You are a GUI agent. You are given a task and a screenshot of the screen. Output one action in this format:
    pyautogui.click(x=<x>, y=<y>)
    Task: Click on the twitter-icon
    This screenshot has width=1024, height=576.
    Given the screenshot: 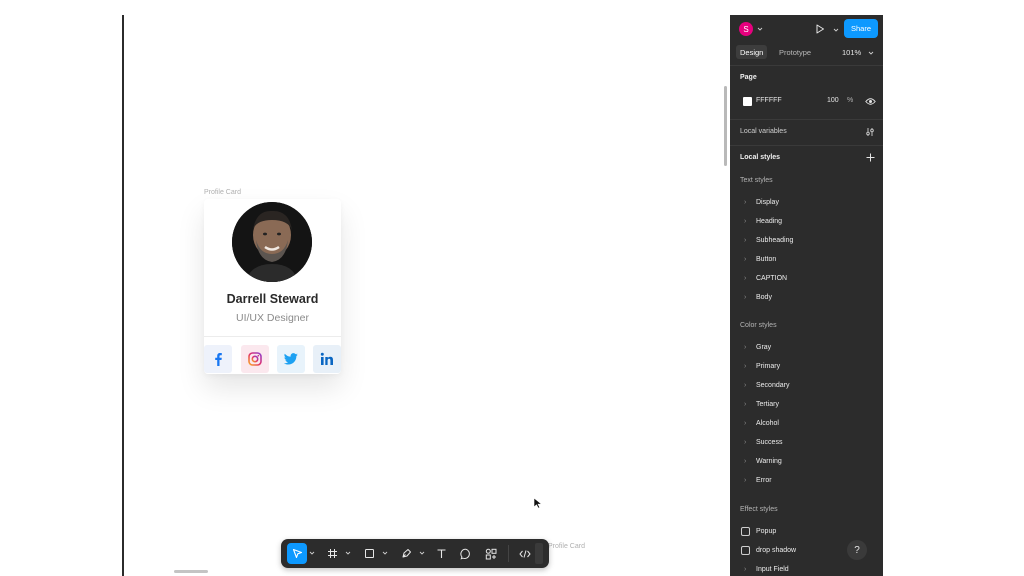 What is the action you would take?
    pyautogui.click(x=291, y=359)
    